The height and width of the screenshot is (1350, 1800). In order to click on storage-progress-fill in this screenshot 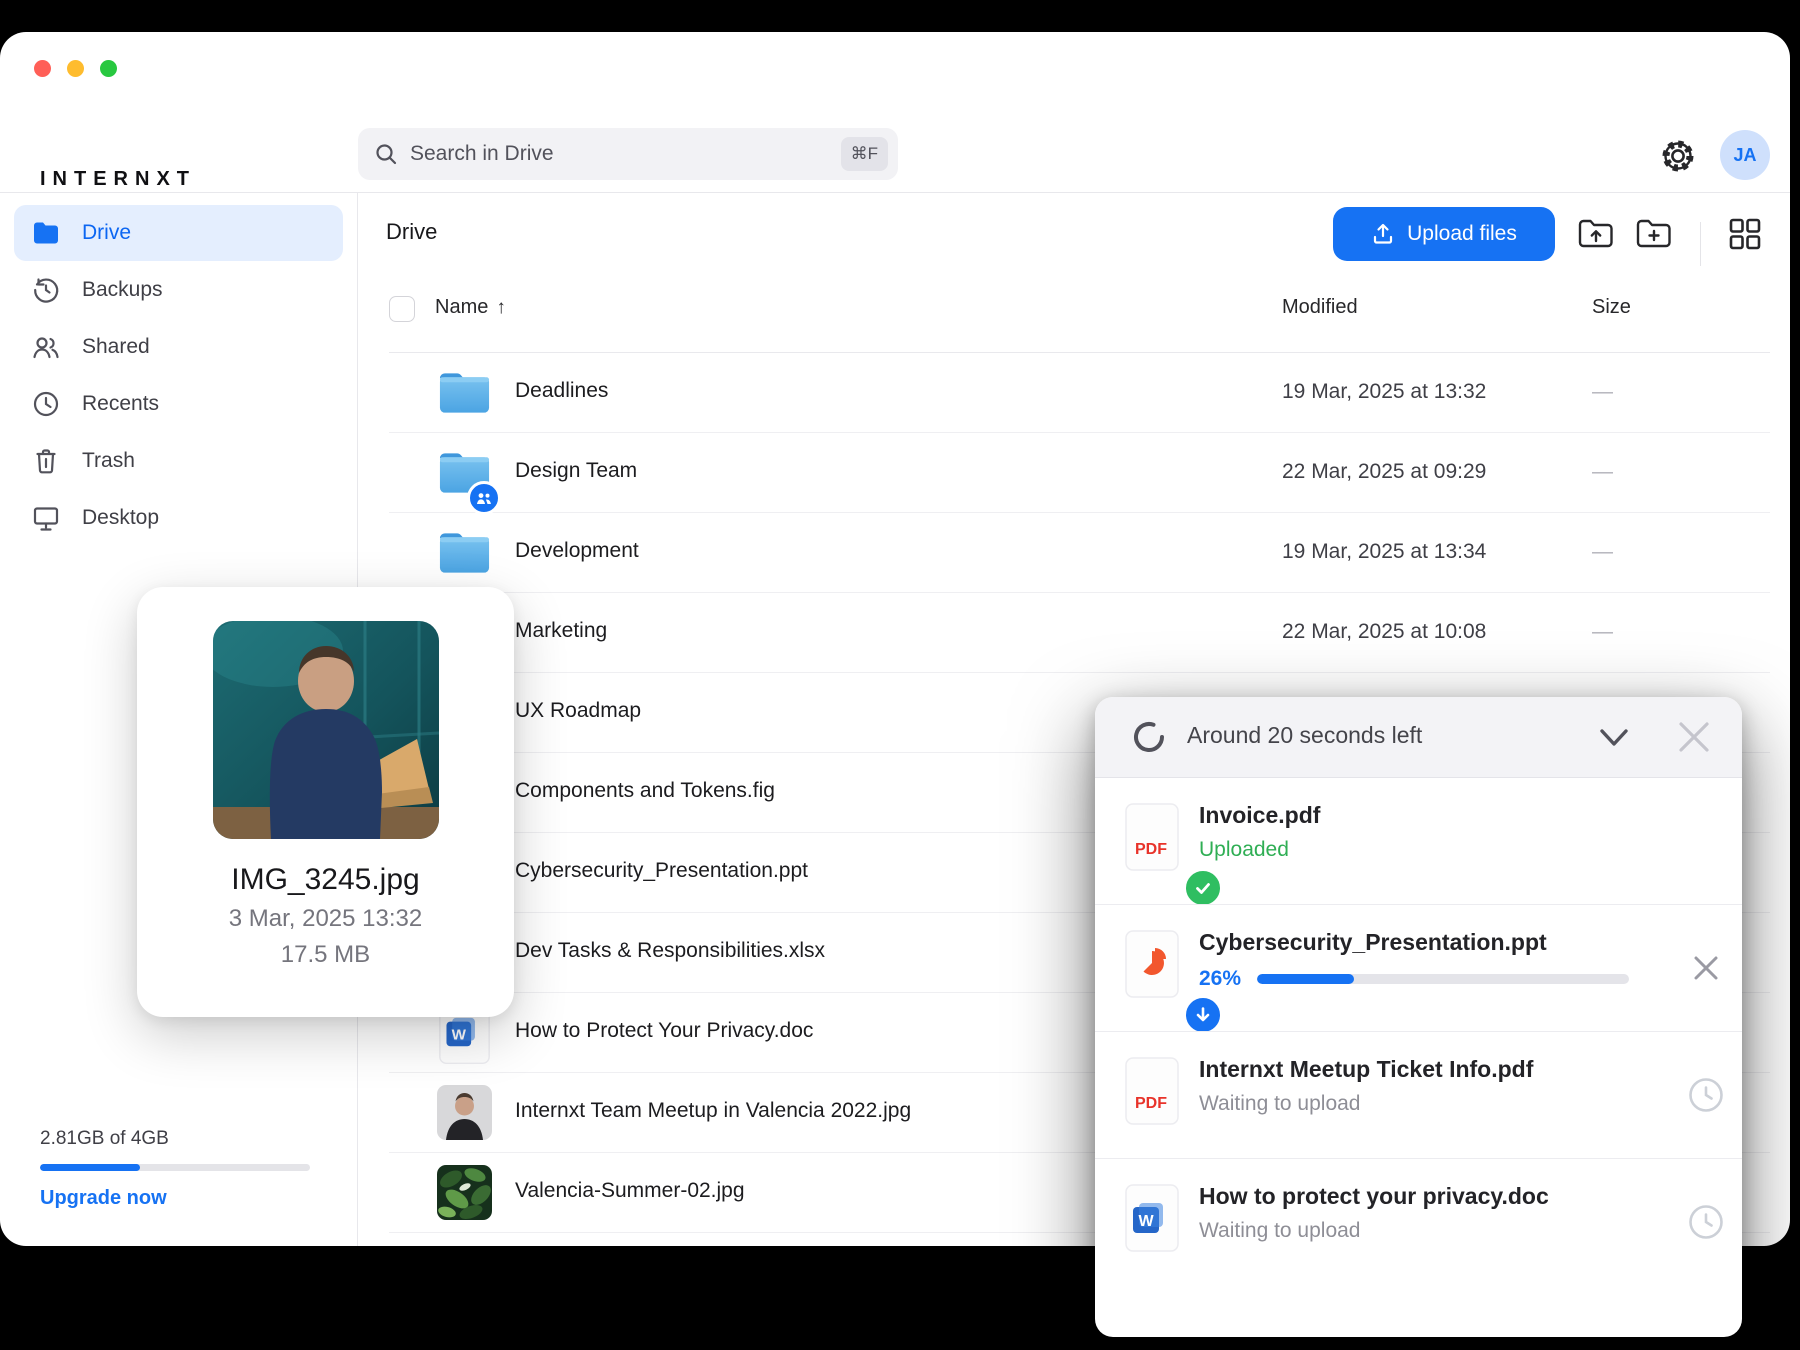, I will do `click(90, 1167)`.